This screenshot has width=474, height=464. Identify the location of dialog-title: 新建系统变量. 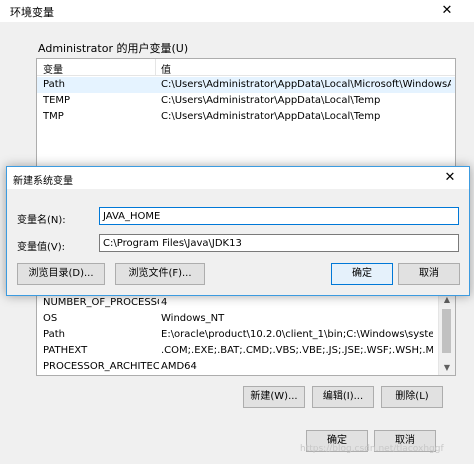
(43, 181).